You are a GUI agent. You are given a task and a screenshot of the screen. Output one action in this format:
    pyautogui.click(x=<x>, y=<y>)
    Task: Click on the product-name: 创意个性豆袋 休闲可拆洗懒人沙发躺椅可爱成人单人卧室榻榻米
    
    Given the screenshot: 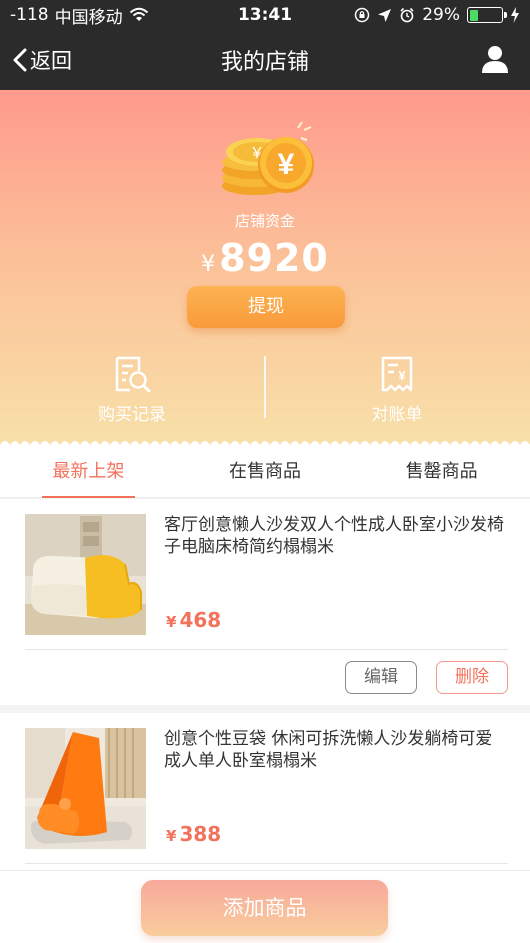 What is the action you would take?
    pyautogui.click(x=336, y=750)
    